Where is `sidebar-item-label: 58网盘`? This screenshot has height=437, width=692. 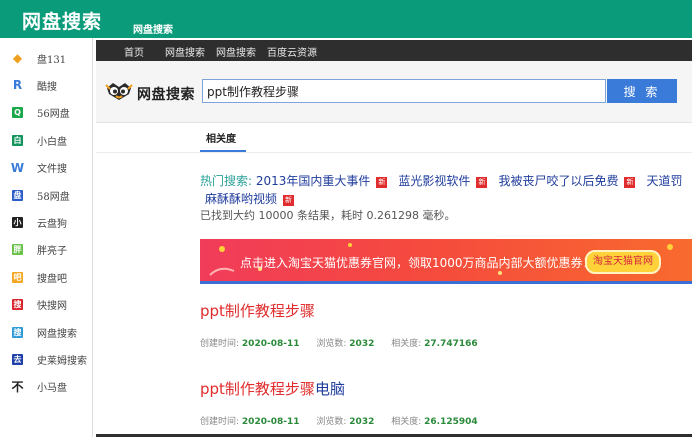
sidebar-item-label: 58网盘 is located at coordinates (53, 197).